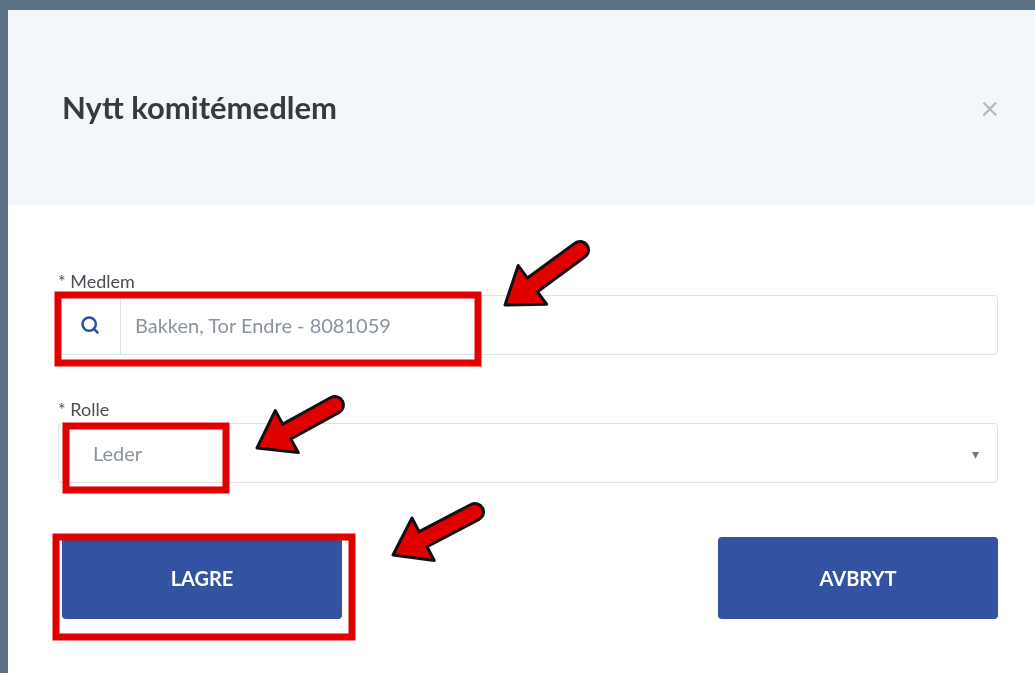  Describe the element at coordinates (97, 281) in the screenshot. I see `field-label: * Medlem` at that location.